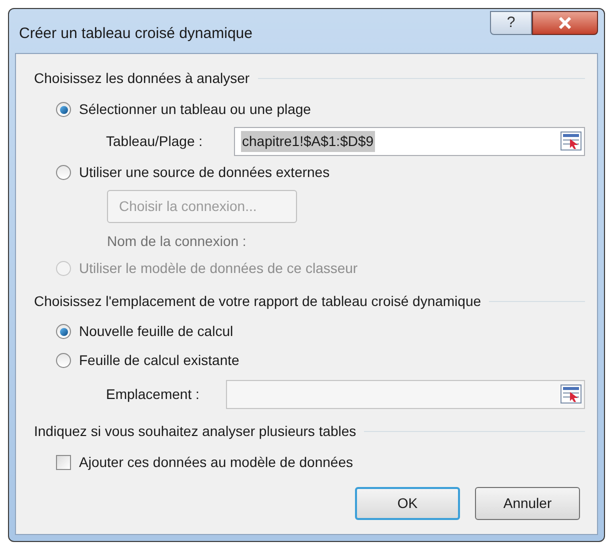  Describe the element at coordinates (218, 268) in the screenshot. I see `radio-label: Utiliser le modèle de données de ce classeur` at that location.